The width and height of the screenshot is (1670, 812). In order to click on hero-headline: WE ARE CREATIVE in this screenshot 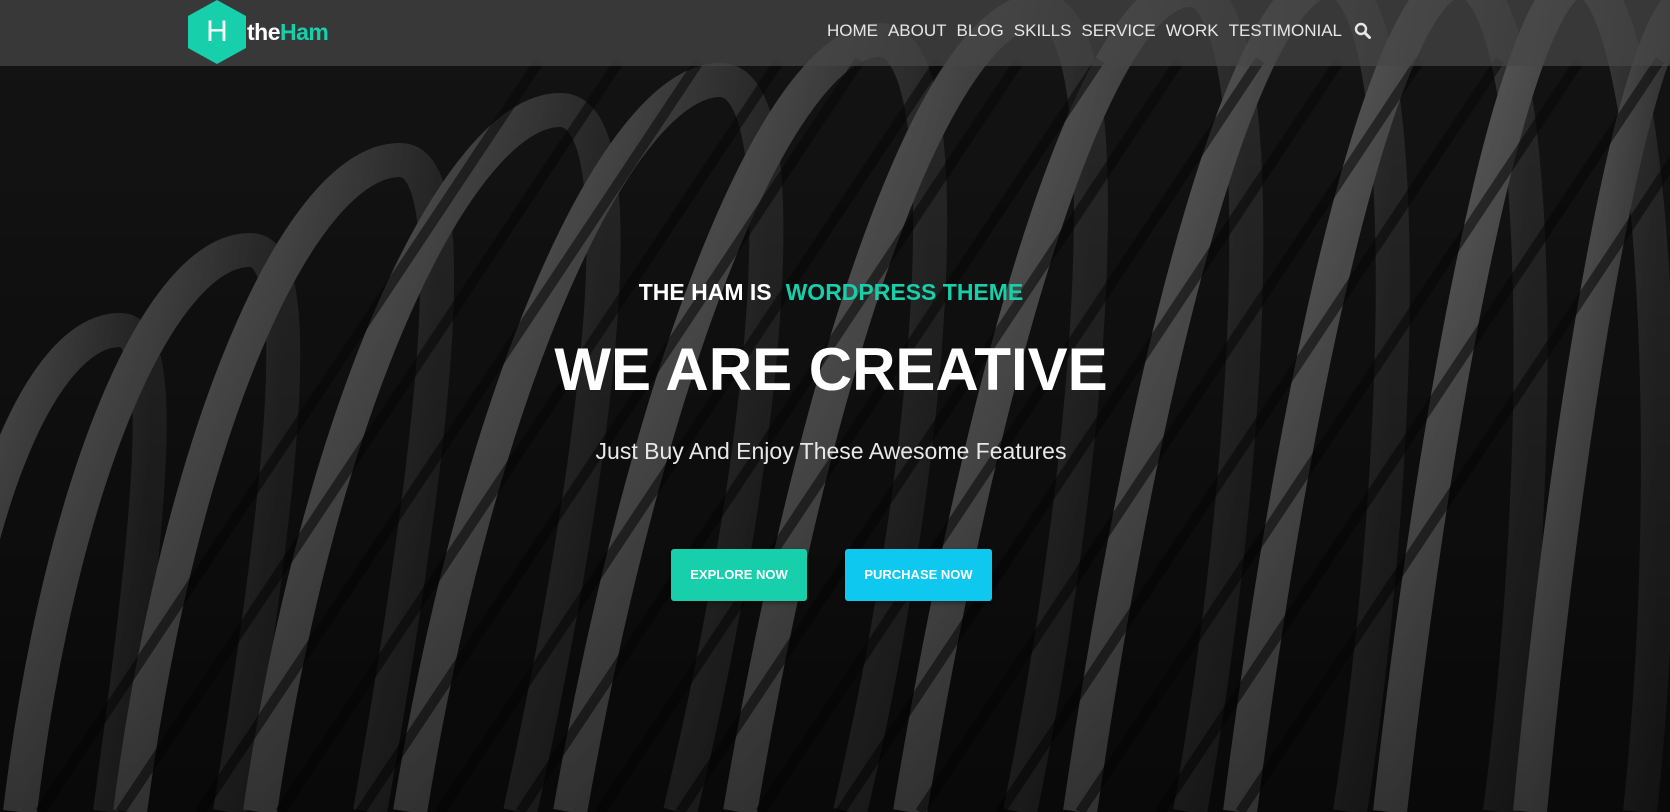, I will do `click(831, 369)`.